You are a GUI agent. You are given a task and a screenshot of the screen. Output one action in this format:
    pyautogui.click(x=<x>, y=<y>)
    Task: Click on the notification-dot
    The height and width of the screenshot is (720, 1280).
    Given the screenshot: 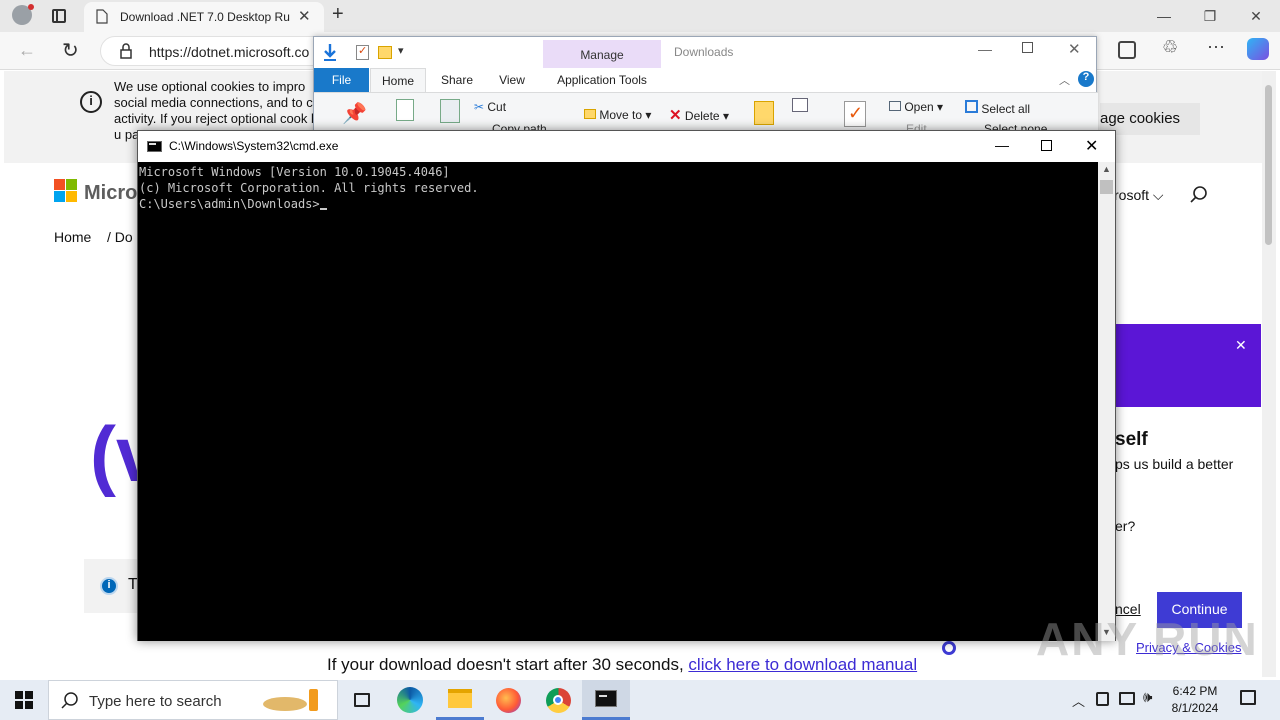 What is the action you would take?
    pyautogui.click(x=31, y=7)
    